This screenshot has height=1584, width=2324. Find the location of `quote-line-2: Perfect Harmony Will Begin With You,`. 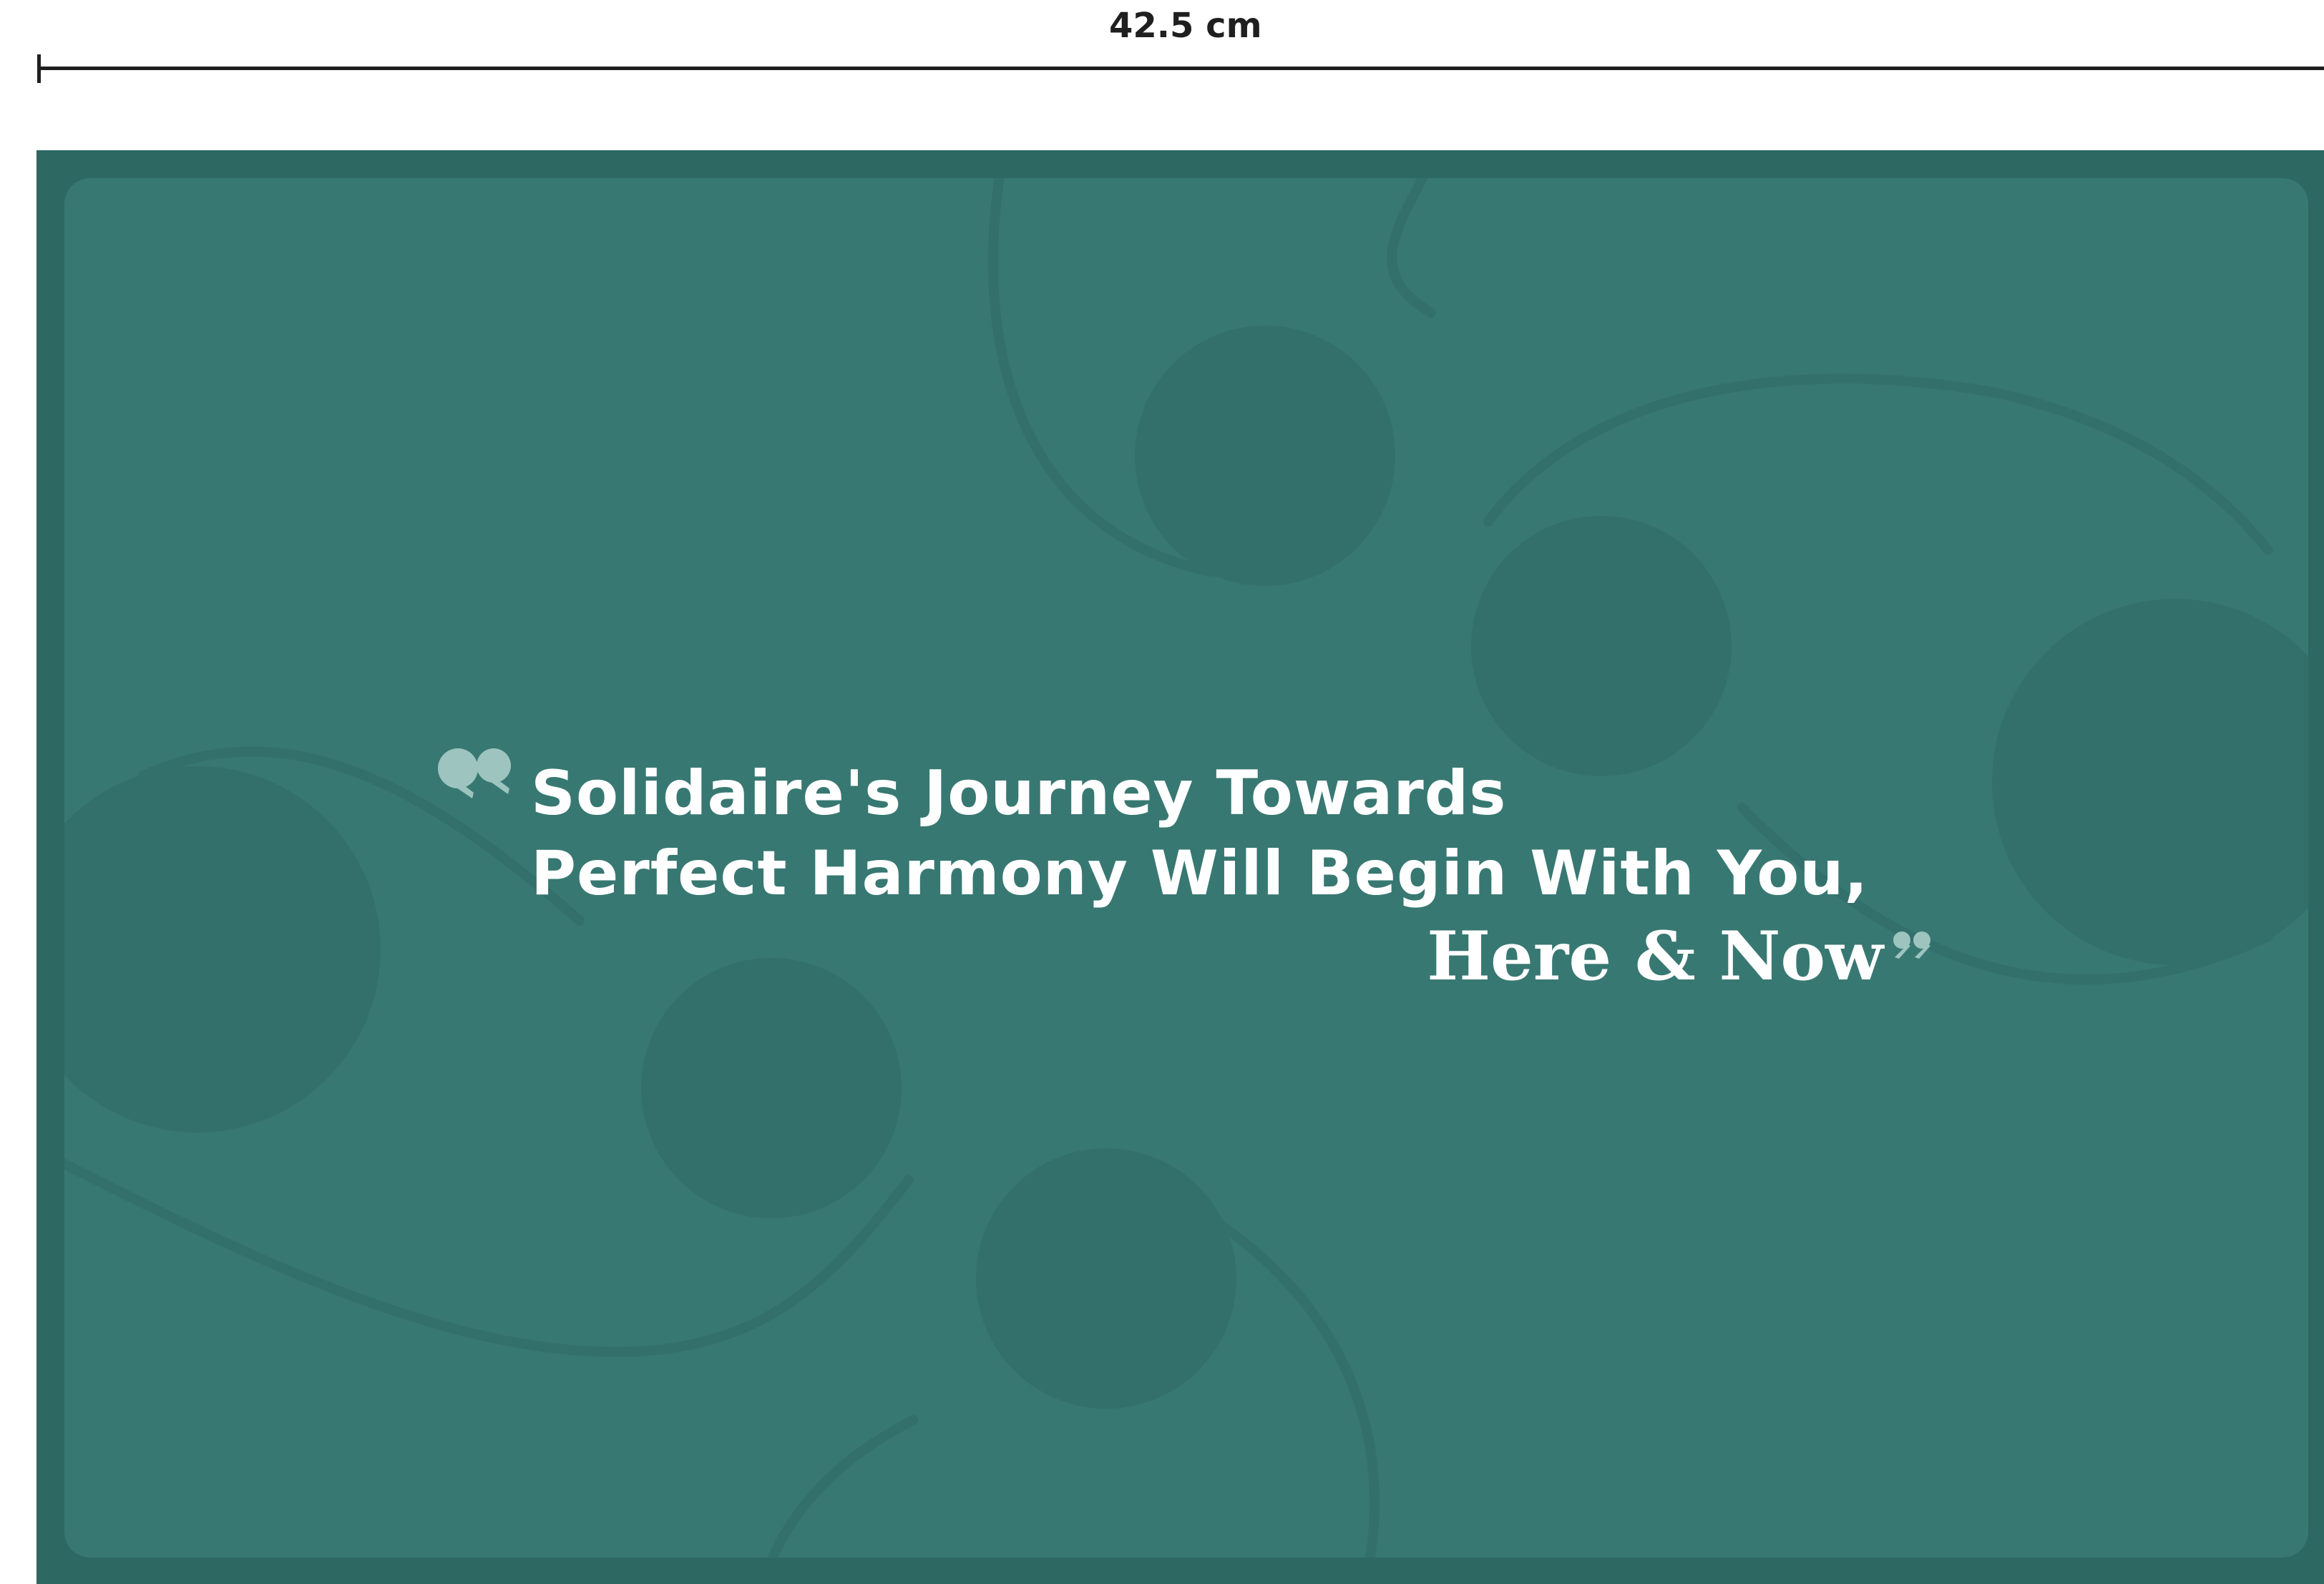

quote-line-2: Perfect Harmony Will Begin With You, is located at coordinates (1200, 873).